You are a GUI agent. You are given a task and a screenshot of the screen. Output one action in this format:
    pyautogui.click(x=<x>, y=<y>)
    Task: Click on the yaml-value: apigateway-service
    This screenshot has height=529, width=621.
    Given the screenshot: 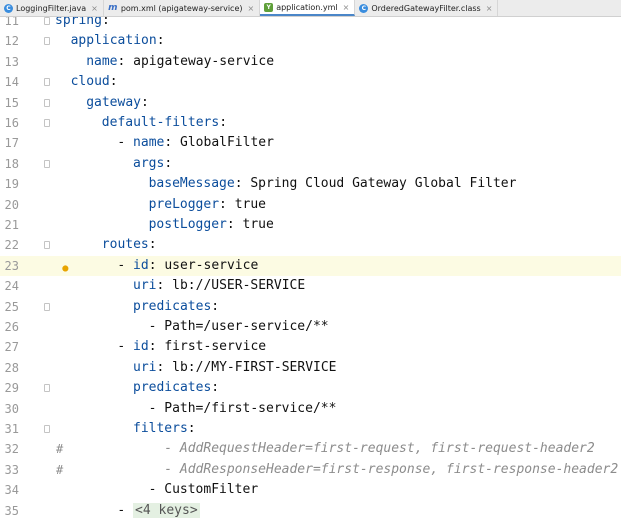 What is the action you would take?
    pyautogui.click(x=200, y=61)
    